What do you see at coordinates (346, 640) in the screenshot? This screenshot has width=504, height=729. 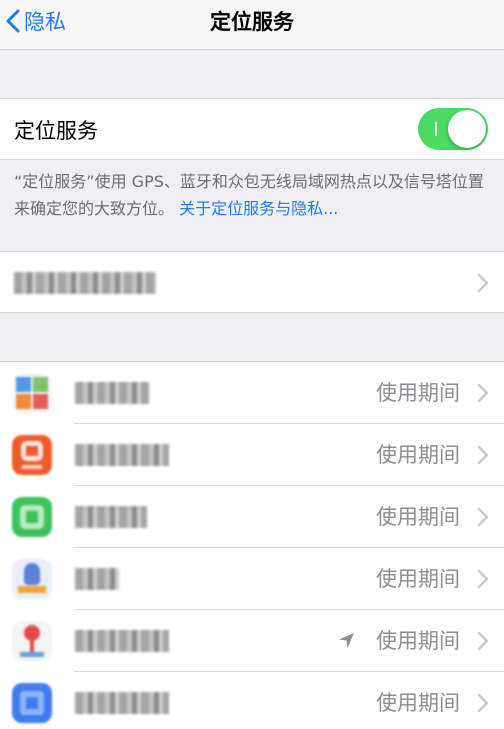 I see `location-arrow-icon` at bounding box center [346, 640].